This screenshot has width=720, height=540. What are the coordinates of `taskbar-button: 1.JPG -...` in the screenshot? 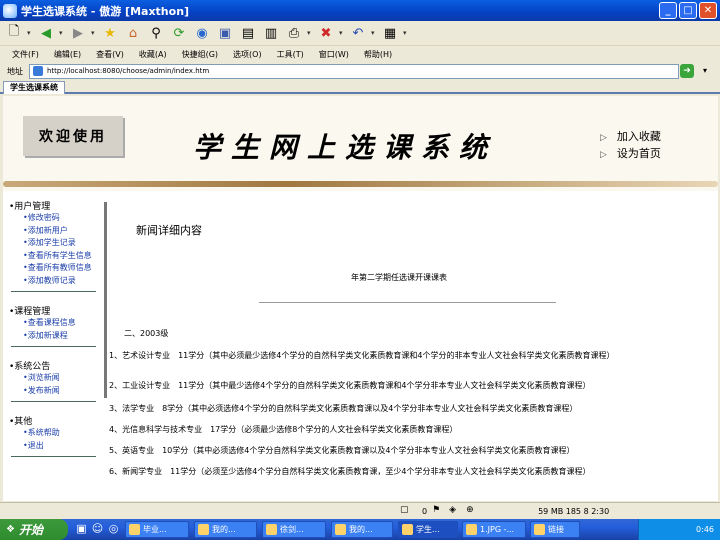 It's located at (494, 529).